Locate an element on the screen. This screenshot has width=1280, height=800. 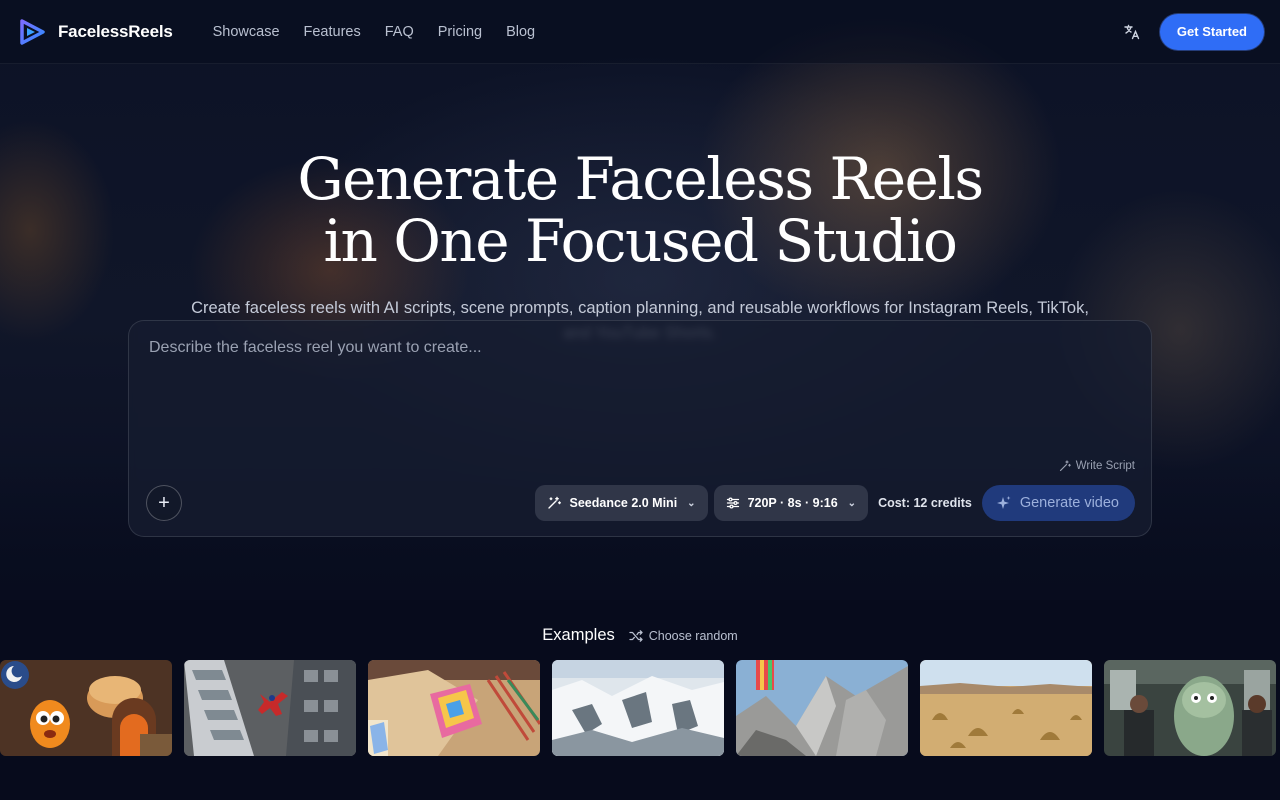
nav-faq: FAQ is located at coordinates (399, 32).